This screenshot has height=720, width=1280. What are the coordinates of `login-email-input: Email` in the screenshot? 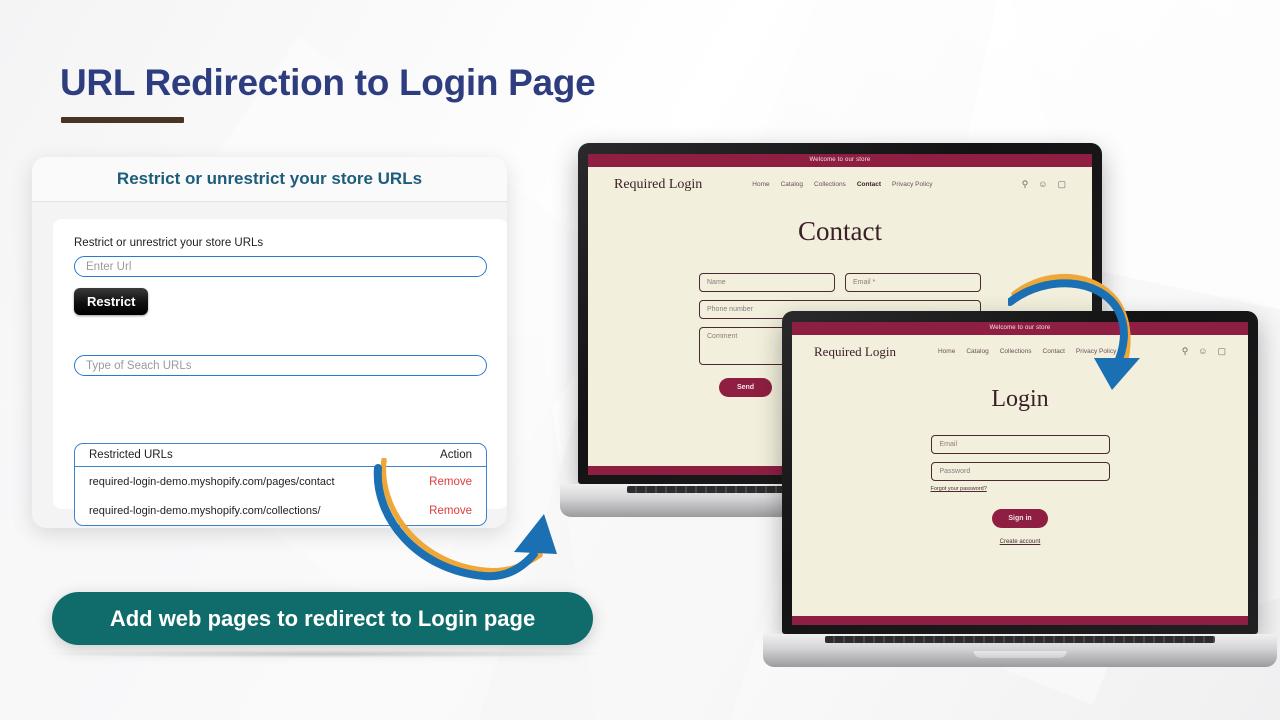 It's located at (1020, 444).